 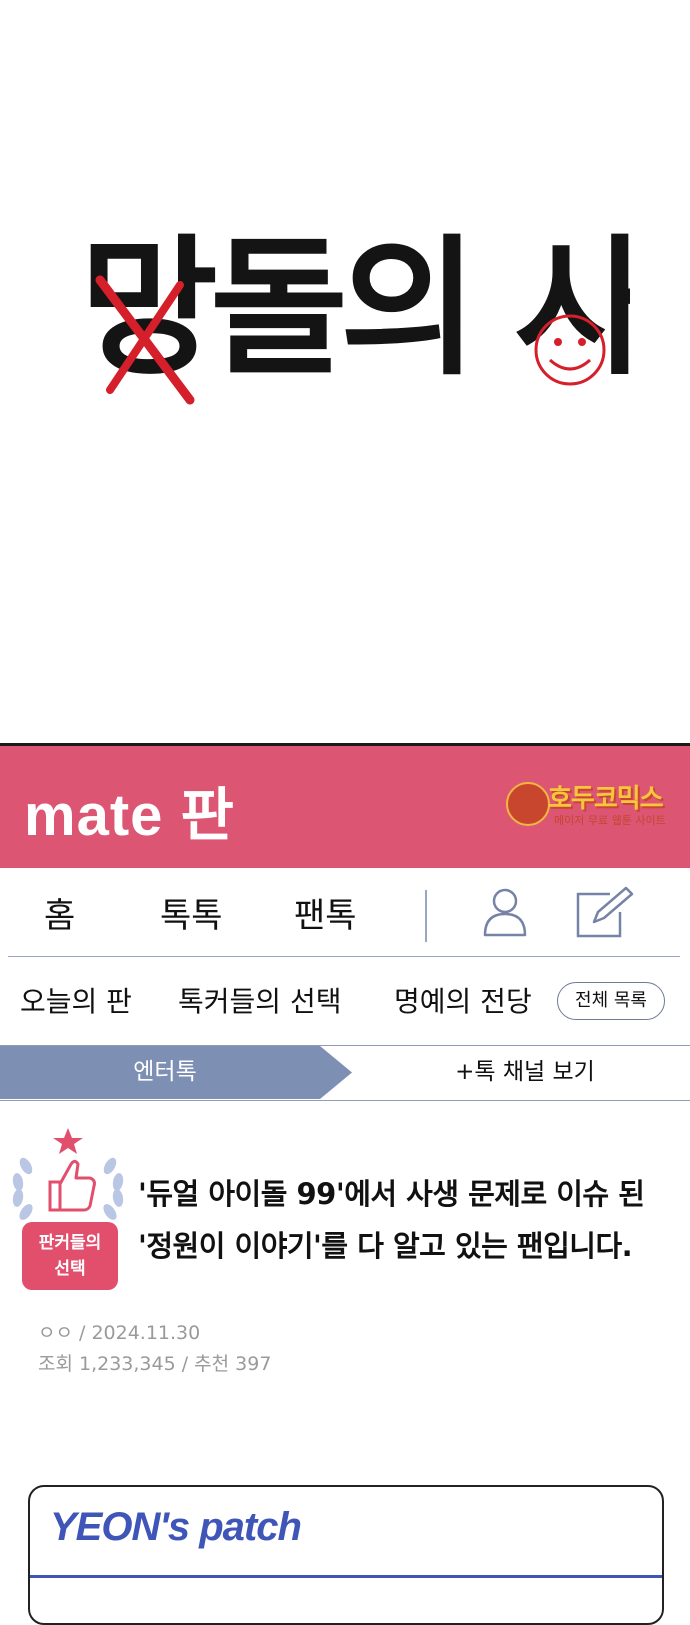 I want to click on badge-label-line2: 선택, so click(x=70, y=1269).